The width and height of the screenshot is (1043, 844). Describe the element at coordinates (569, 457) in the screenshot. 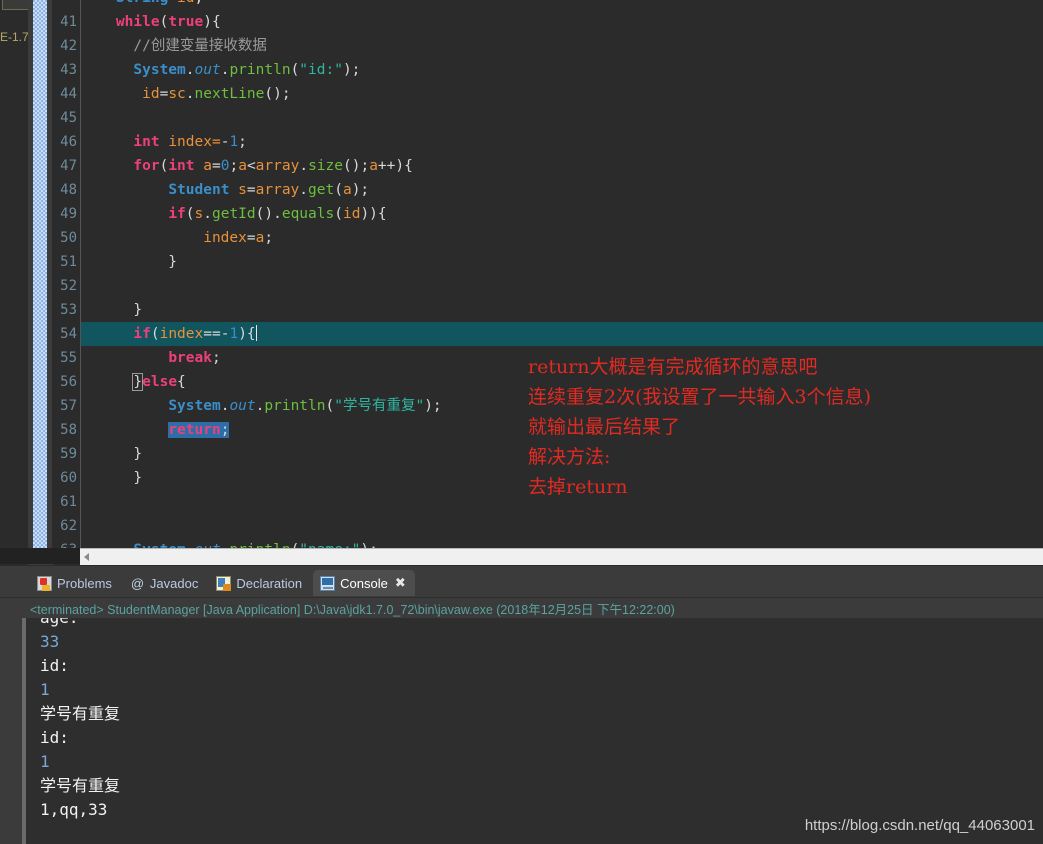

I see `annotation-line: 解决方法:` at that location.